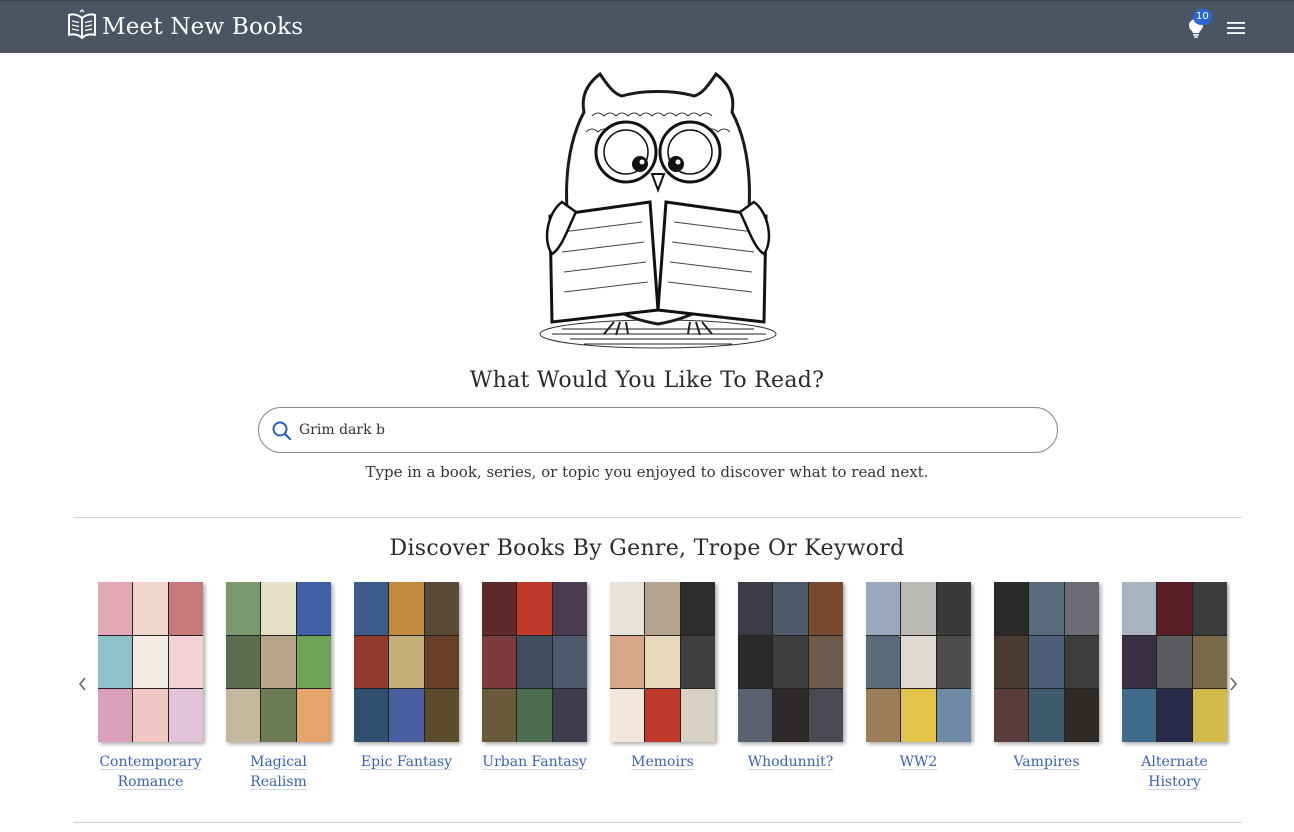 Image resolution: width=1294 pixels, height=832 pixels. Describe the element at coordinates (658, 211) in the screenshot. I see `owl-reading-book-illustration` at that location.